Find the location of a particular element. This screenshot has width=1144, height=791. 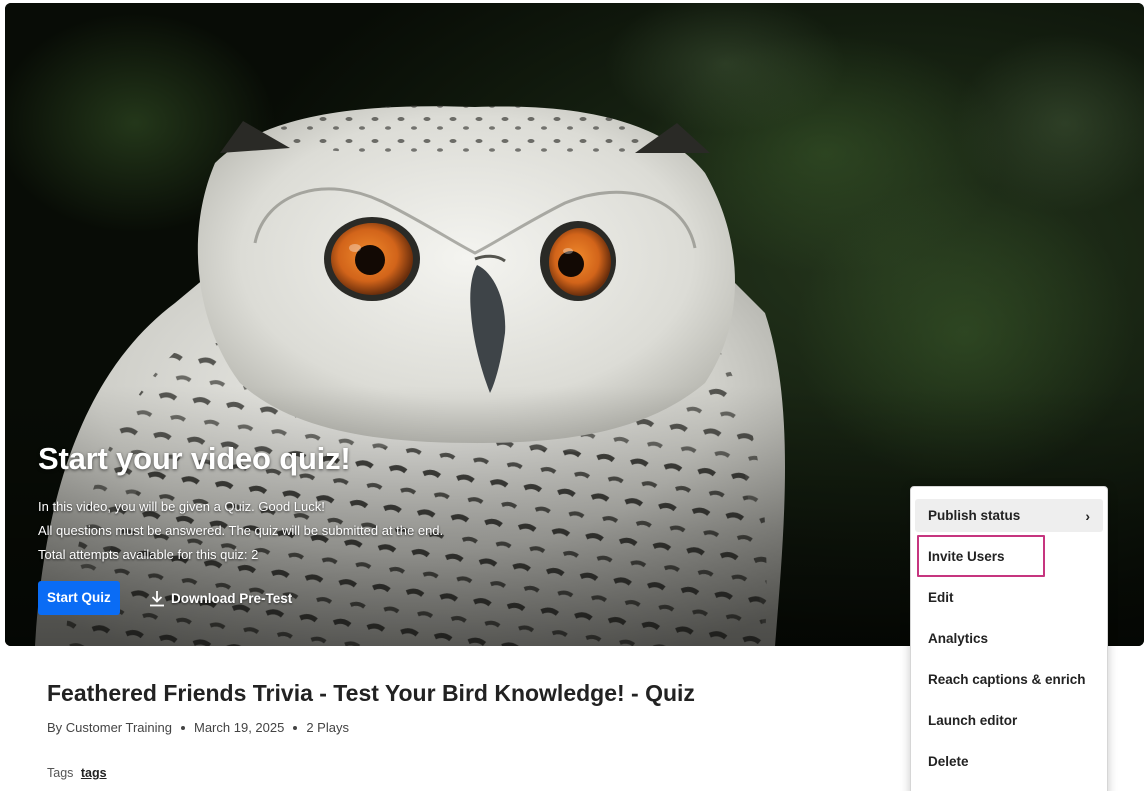

chevron-right-icon: › is located at coordinates (1087, 515).